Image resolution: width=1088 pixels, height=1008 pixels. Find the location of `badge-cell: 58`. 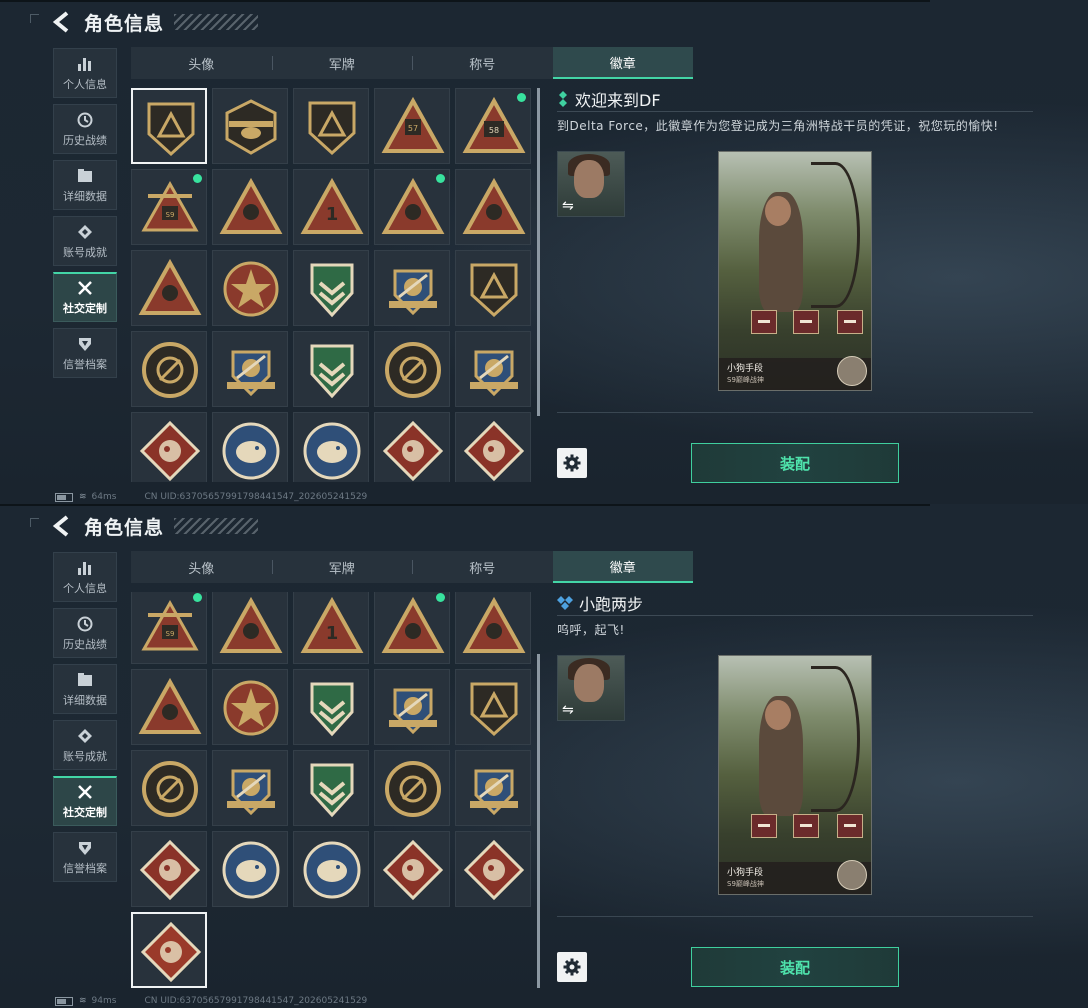

badge-cell: 58 is located at coordinates (493, 126).